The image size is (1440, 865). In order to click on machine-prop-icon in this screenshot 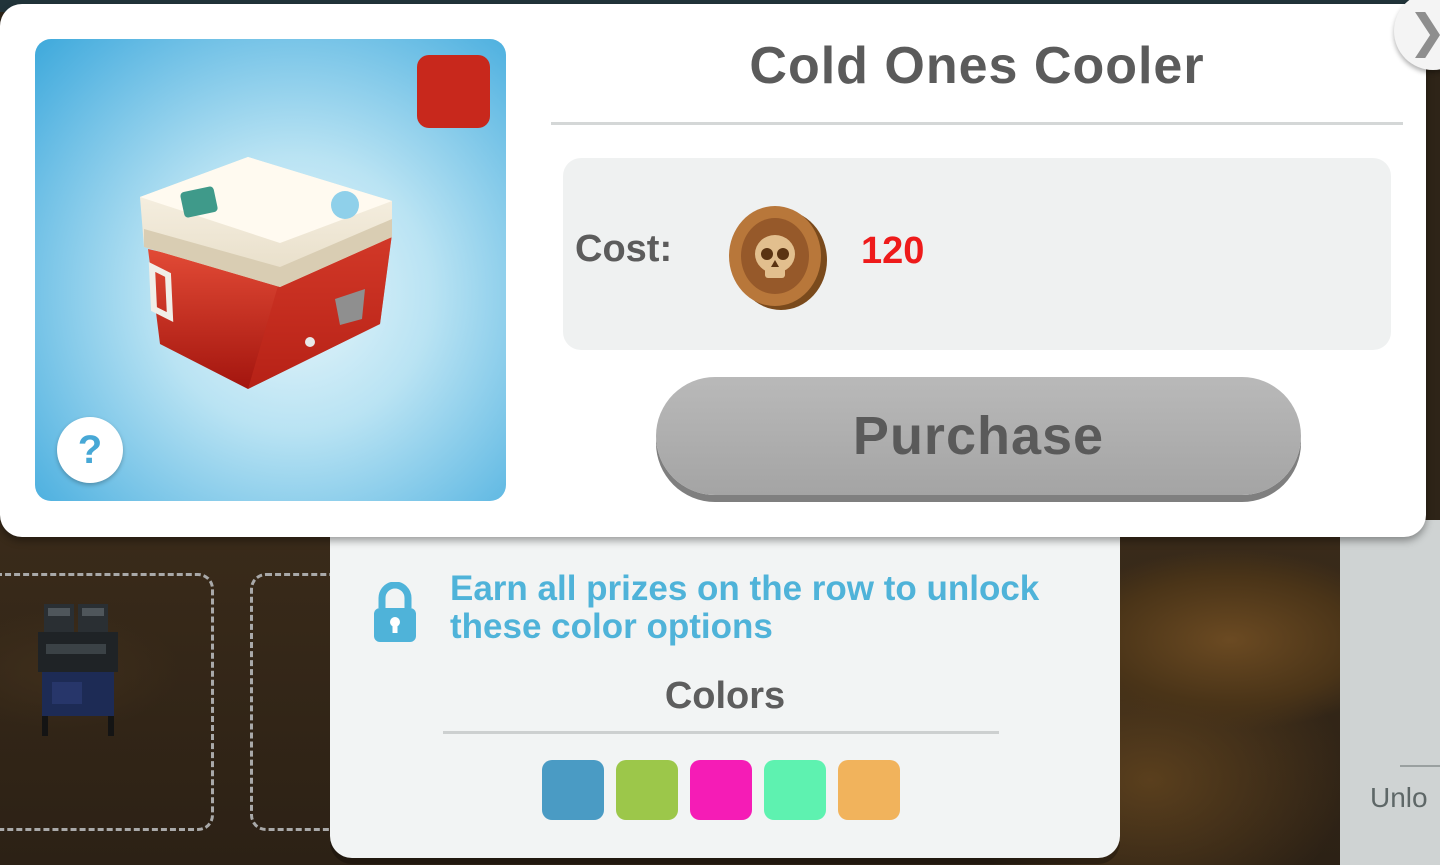, I will do `click(78, 670)`.